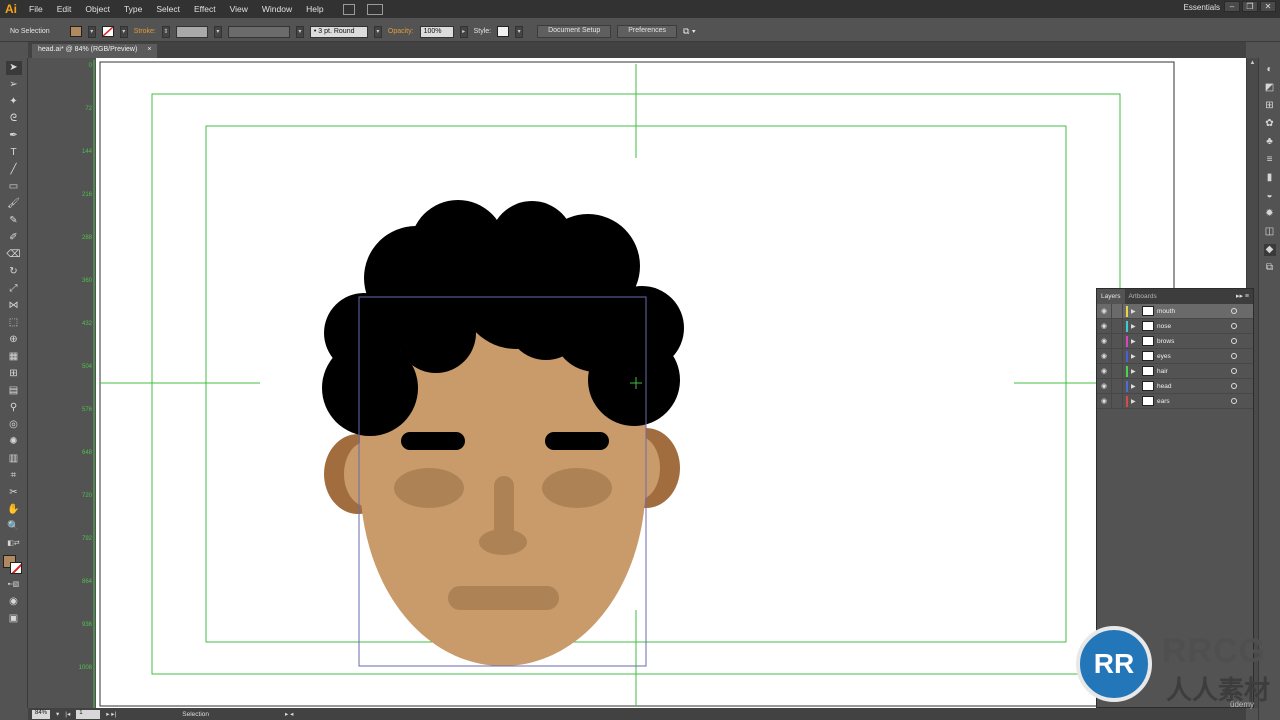 The width and height of the screenshot is (1280, 720). I want to click on layer-row: ◉ ▶ eyes, so click(1175, 356).